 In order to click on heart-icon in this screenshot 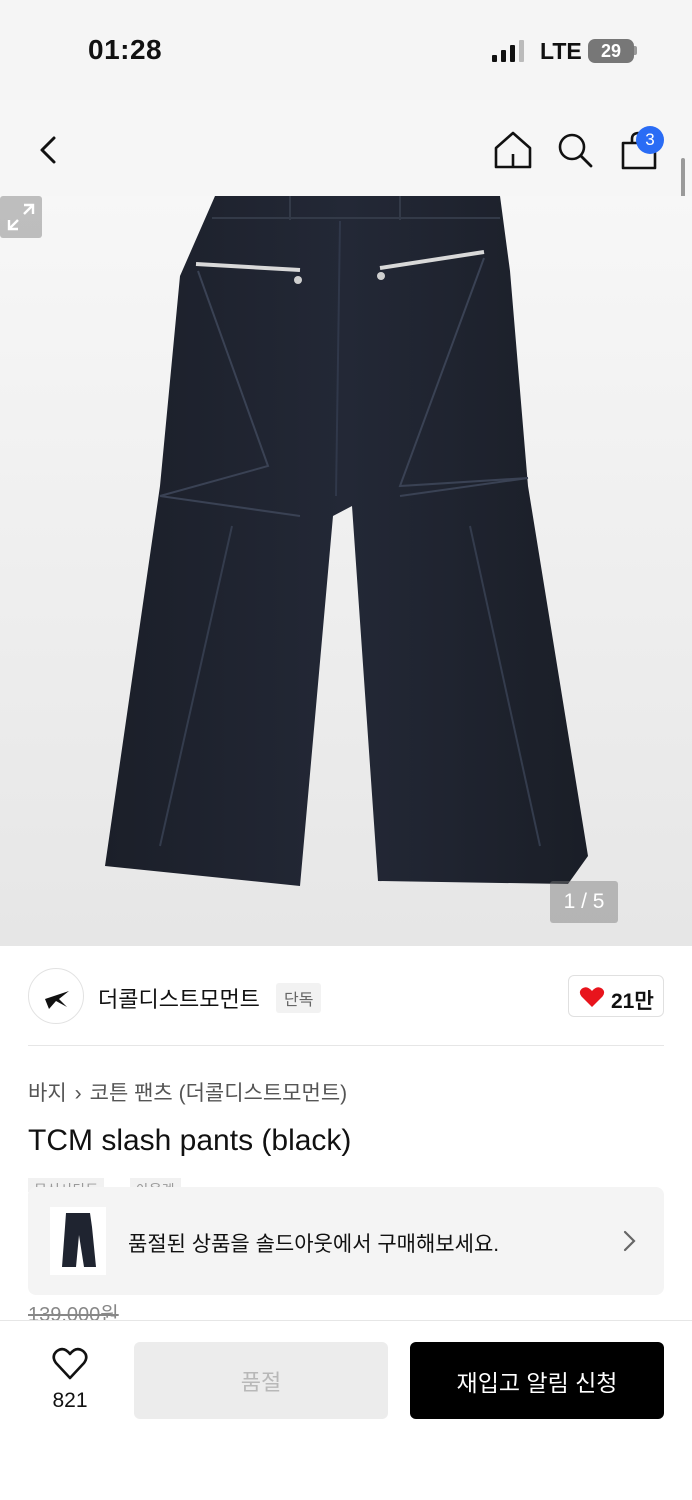, I will do `click(592, 997)`.